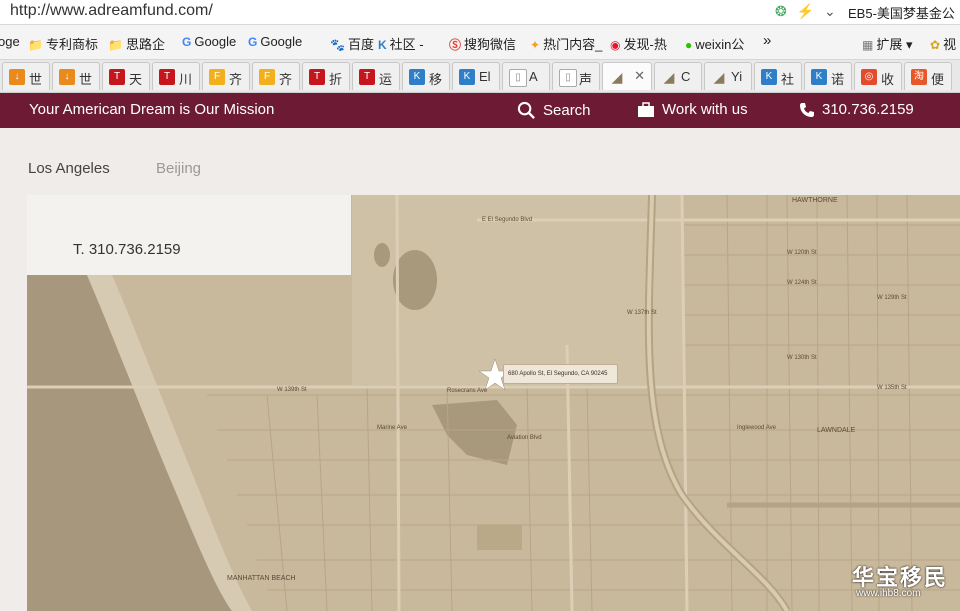  What do you see at coordinates (935, 45) in the screenshot?
I see `puzzle-icon: ✿` at bounding box center [935, 45].